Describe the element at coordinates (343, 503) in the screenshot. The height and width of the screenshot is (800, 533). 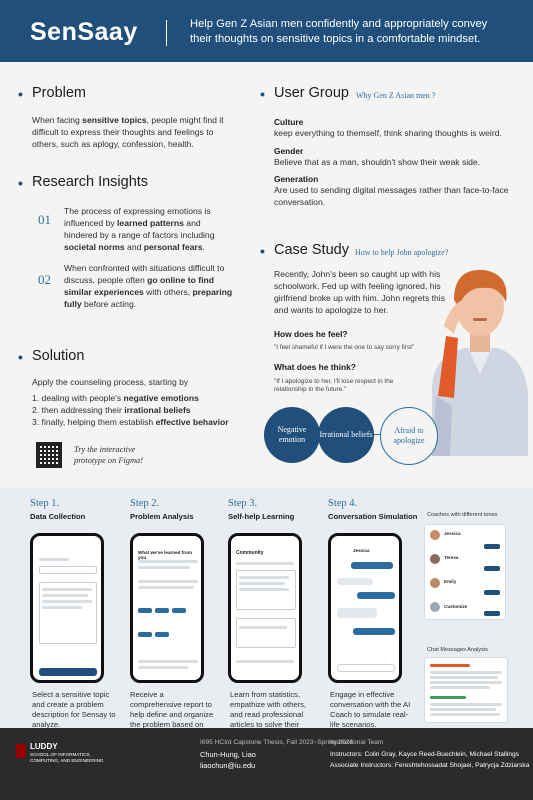
I see `step-title: Step 4.` at that location.